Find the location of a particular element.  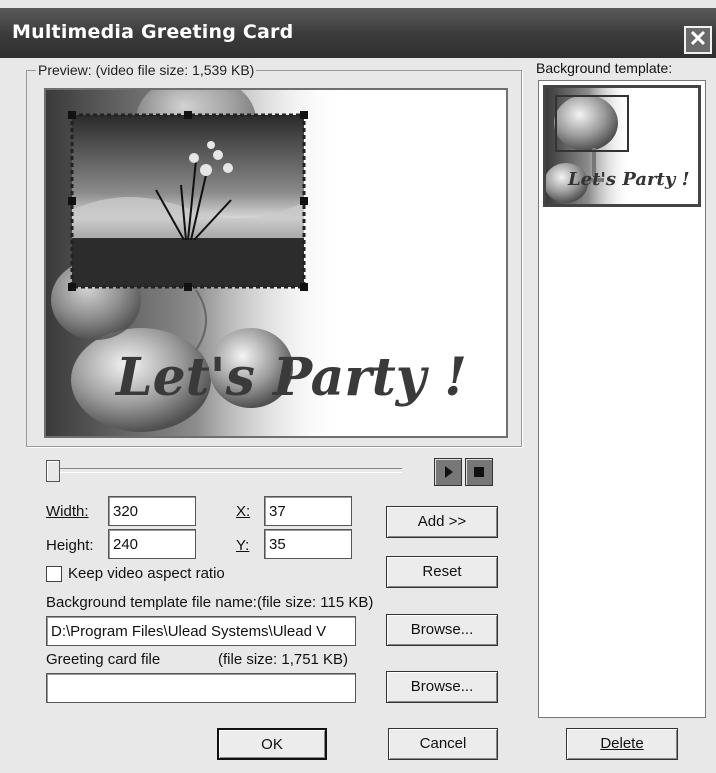

keep-aspect-checkbox is located at coordinates (54, 574).